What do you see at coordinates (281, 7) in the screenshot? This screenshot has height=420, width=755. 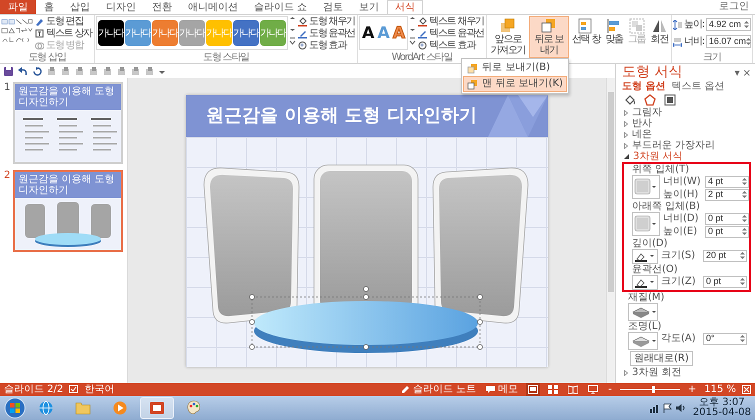 I see `ribbon-tab: 슬라이드 쇼` at bounding box center [281, 7].